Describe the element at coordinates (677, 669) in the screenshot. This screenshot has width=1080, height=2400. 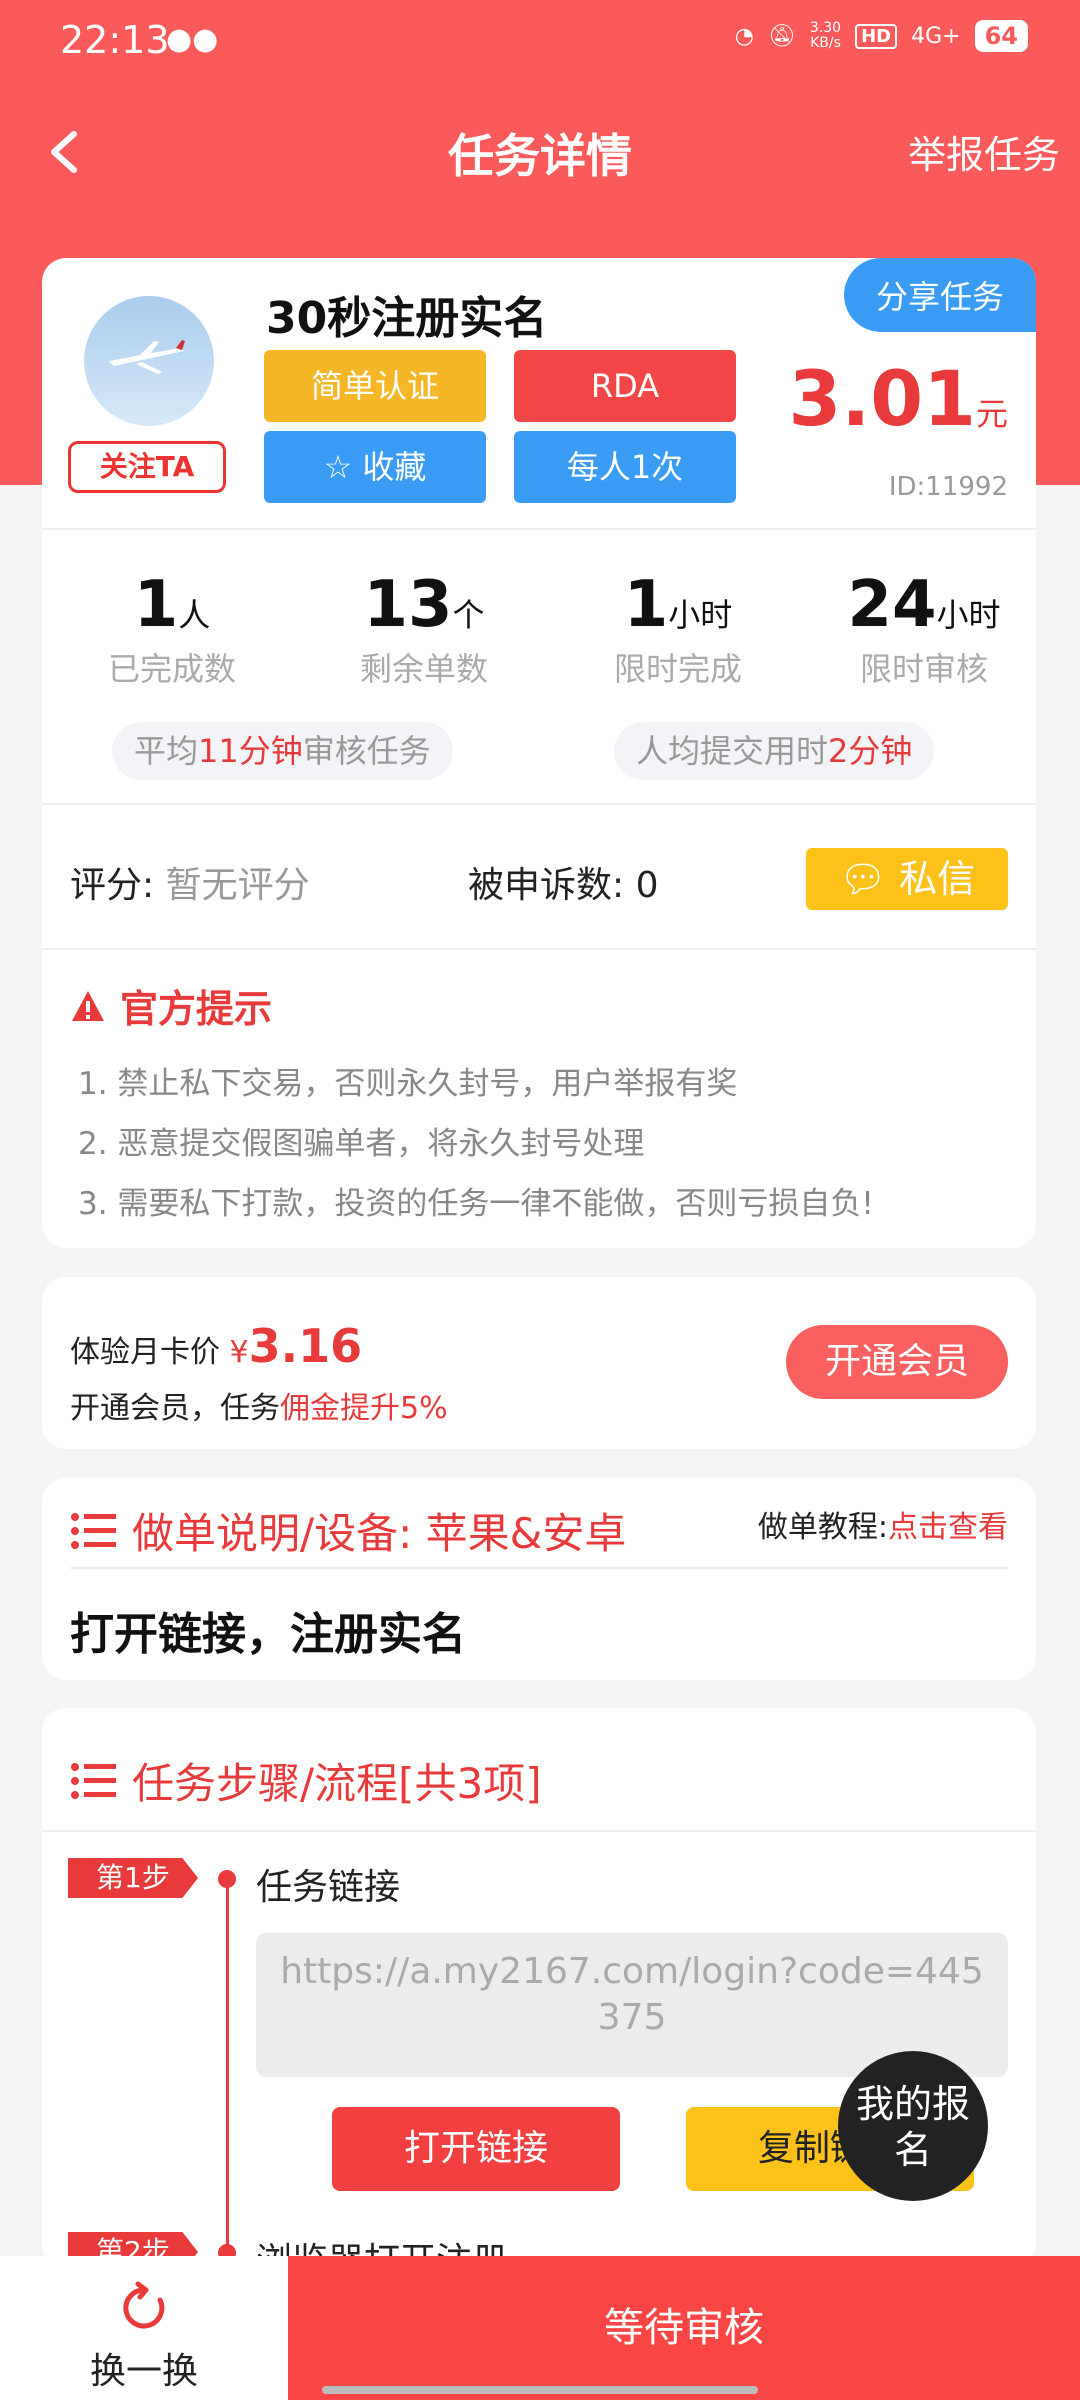
I see `stat-label: 限时完成` at that location.